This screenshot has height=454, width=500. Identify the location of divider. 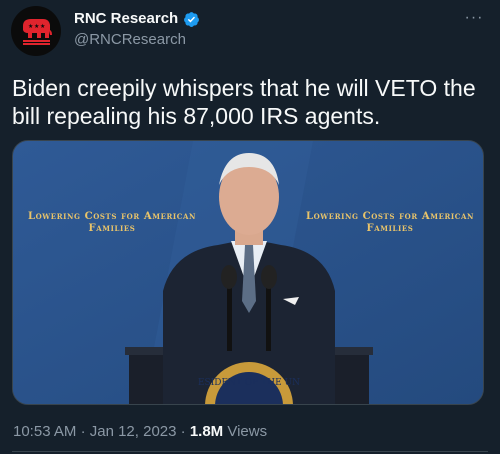
(250, 451).